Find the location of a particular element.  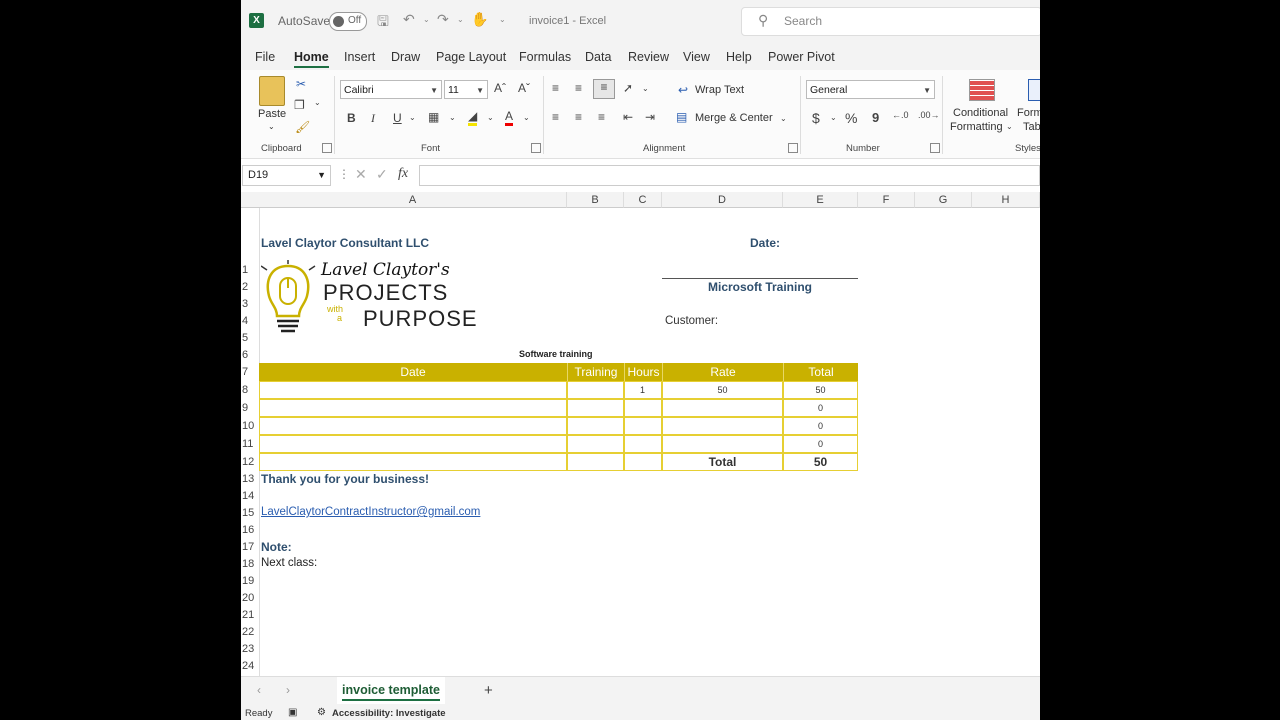

formula-input is located at coordinates (729, 175).